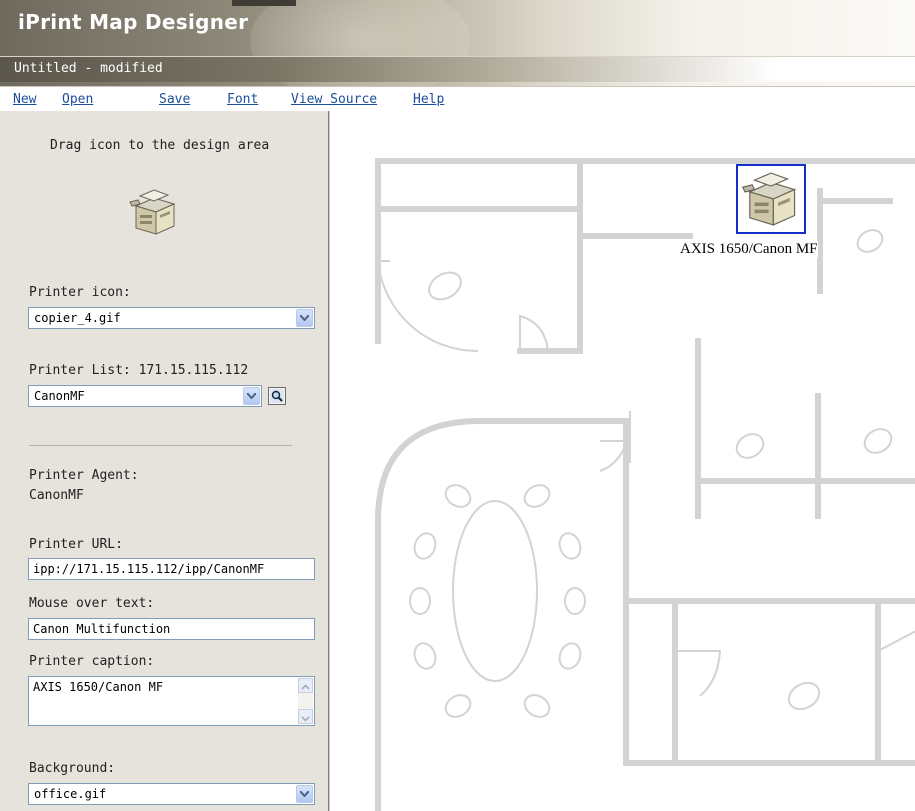 The image size is (915, 811). What do you see at coordinates (76, 544) in the screenshot?
I see `printer-url-label: Printer URL:` at bounding box center [76, 544].